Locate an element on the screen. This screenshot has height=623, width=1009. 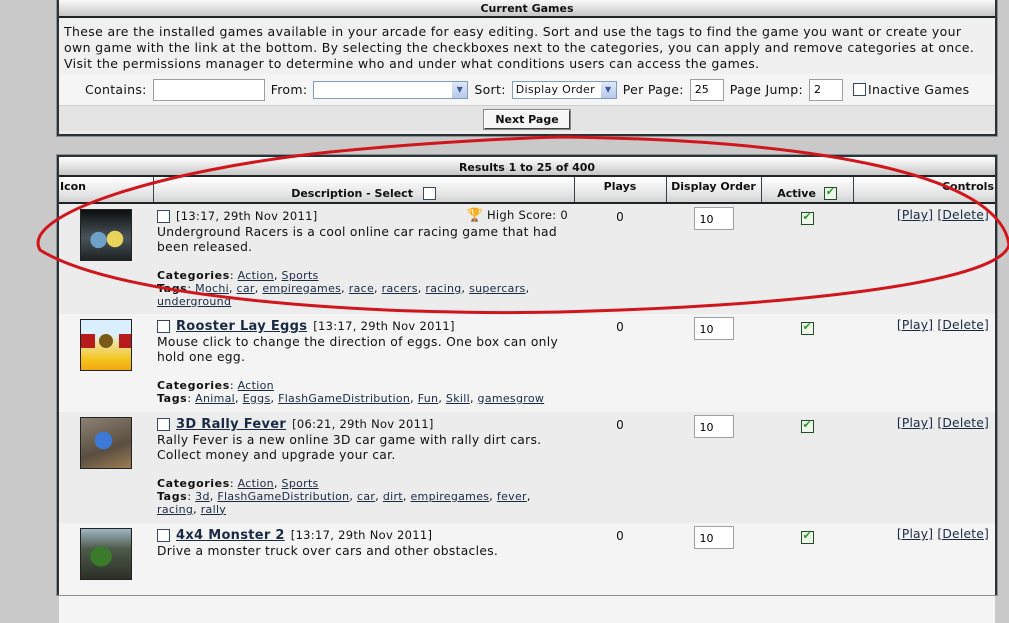
from-label: From: is located at coordinates (289, 89).